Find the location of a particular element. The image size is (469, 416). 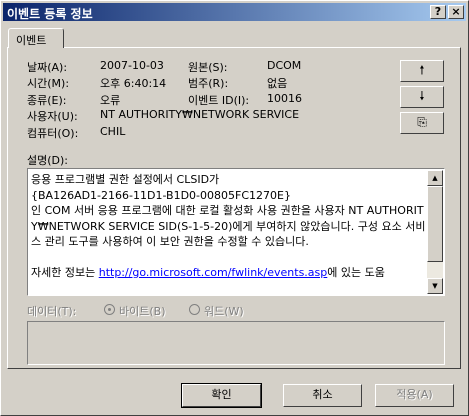

scroll-down-button: ▼ is located at coordinates (435, 286).